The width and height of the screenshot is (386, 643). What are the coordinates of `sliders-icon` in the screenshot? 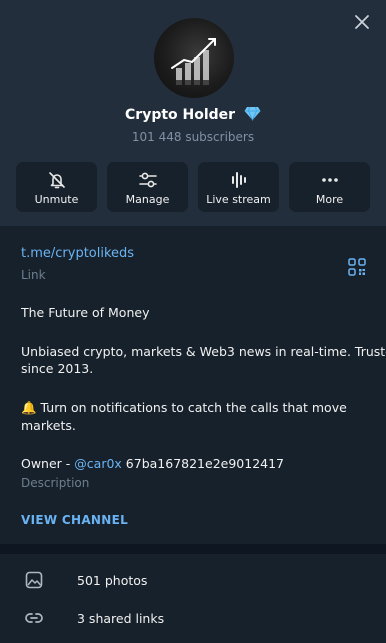 It's located at (147, 180).